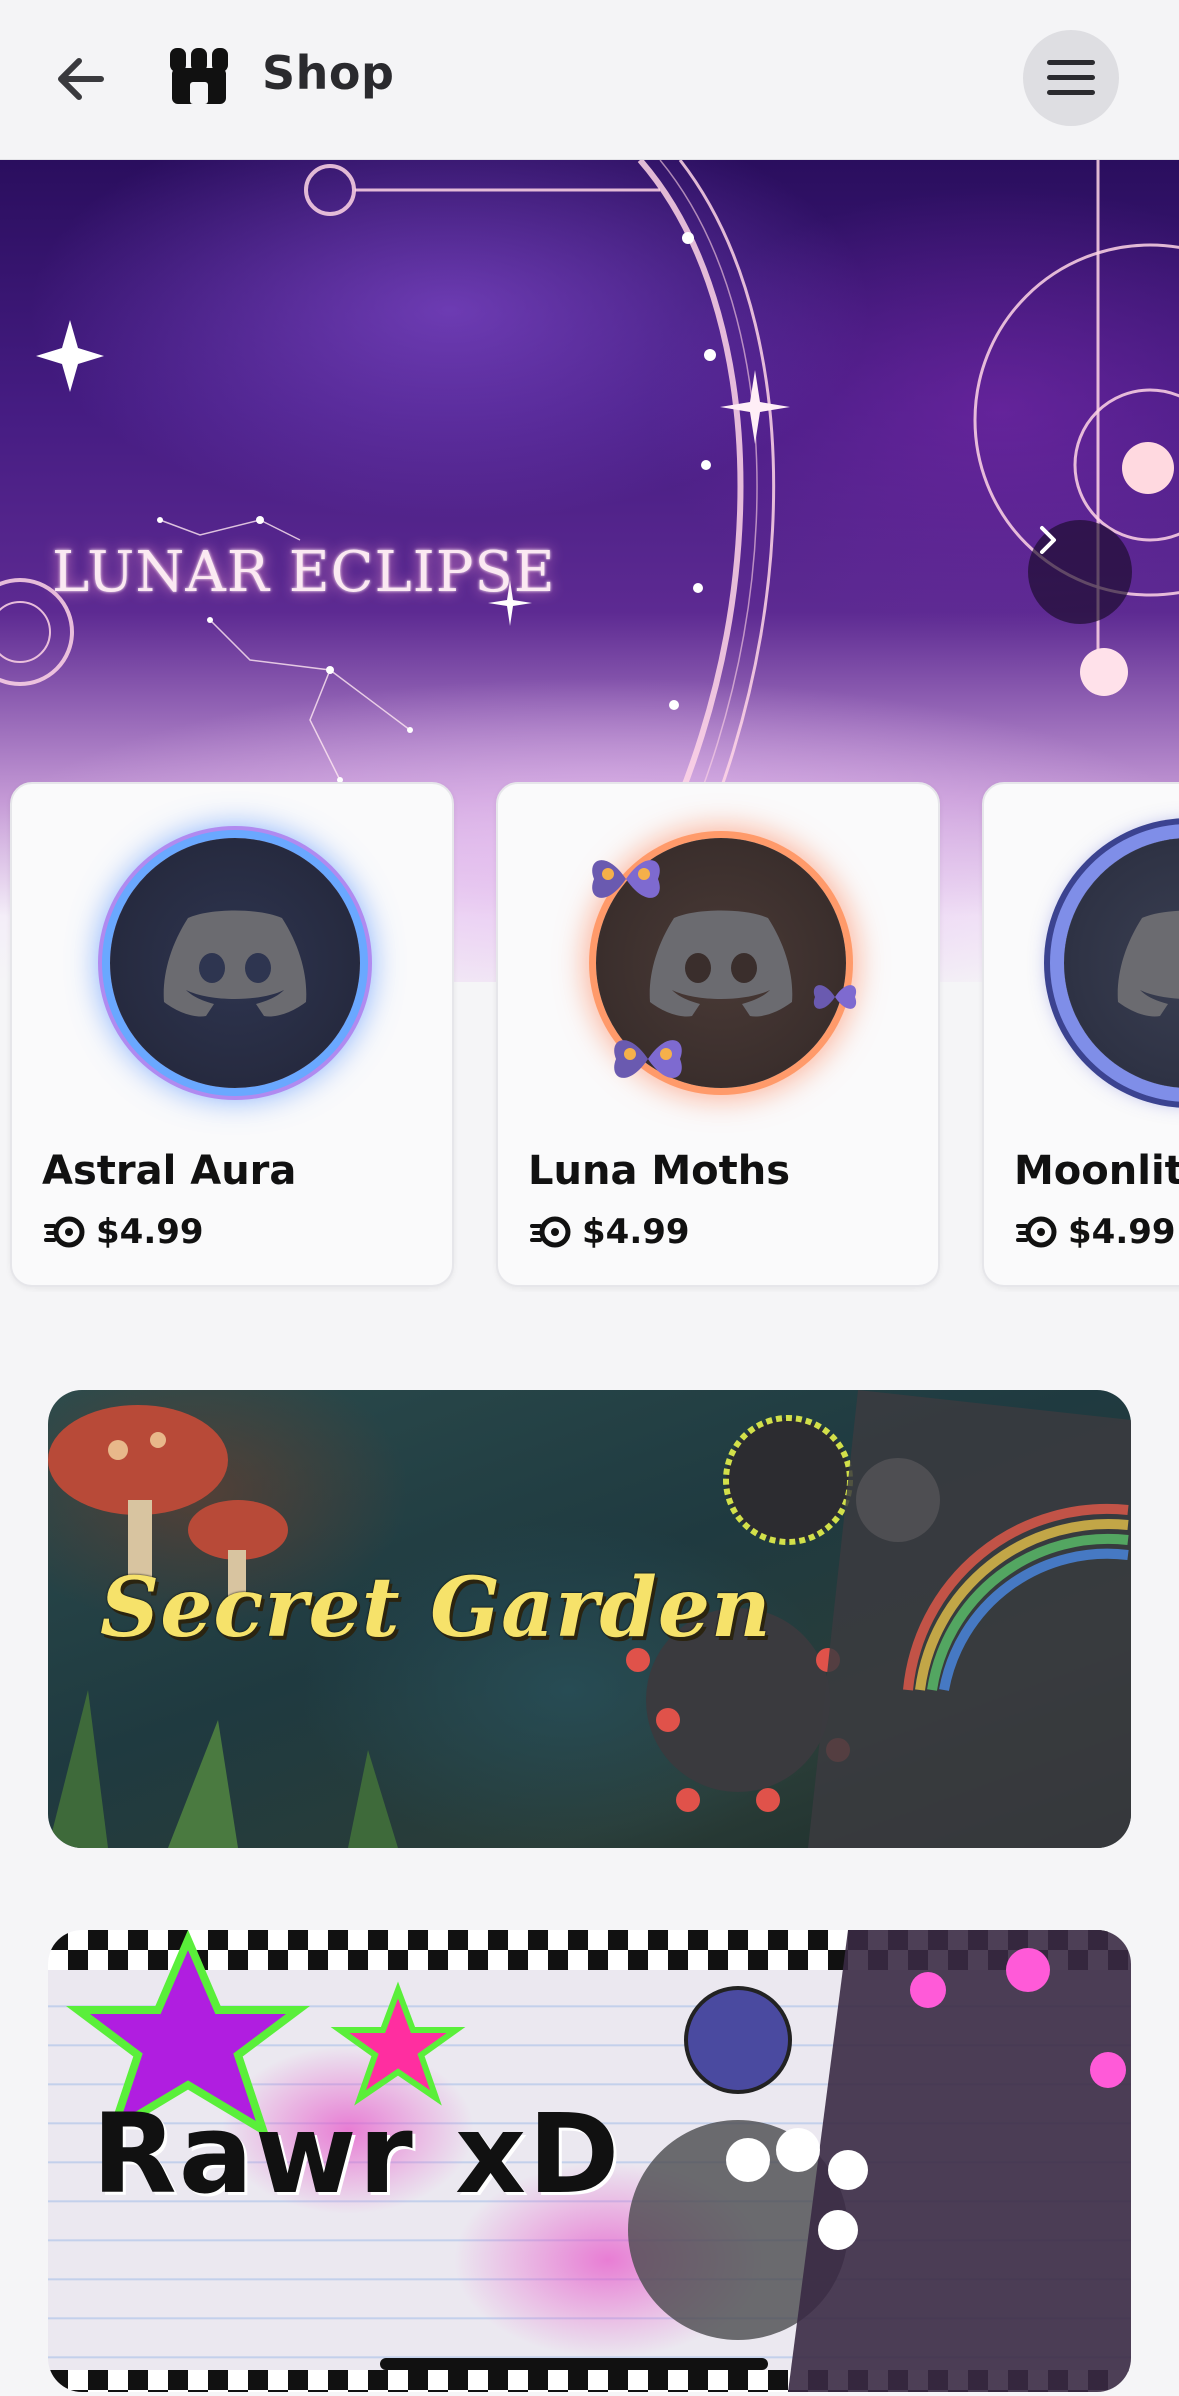 The width and height of the screenshot is (1179, 2396). Describe the element at coordinates (436, 1608) in the screenshot. I see `banner-title: Secret Garden` at that location.